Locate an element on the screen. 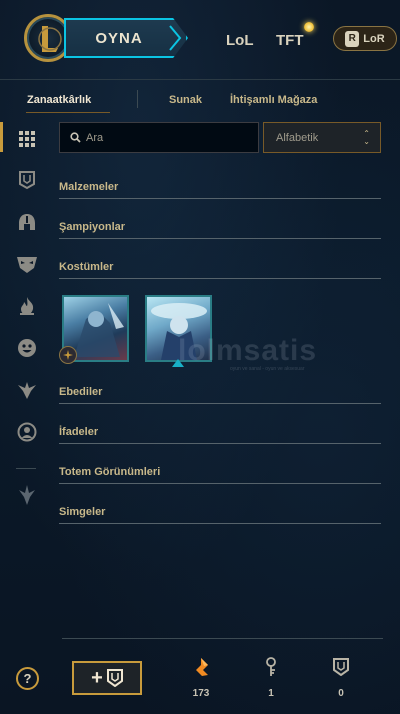 The height and width of the screenshot is (714, 400). sort-dropdown-value: Alfabetik is located at coordinates (297, 138).